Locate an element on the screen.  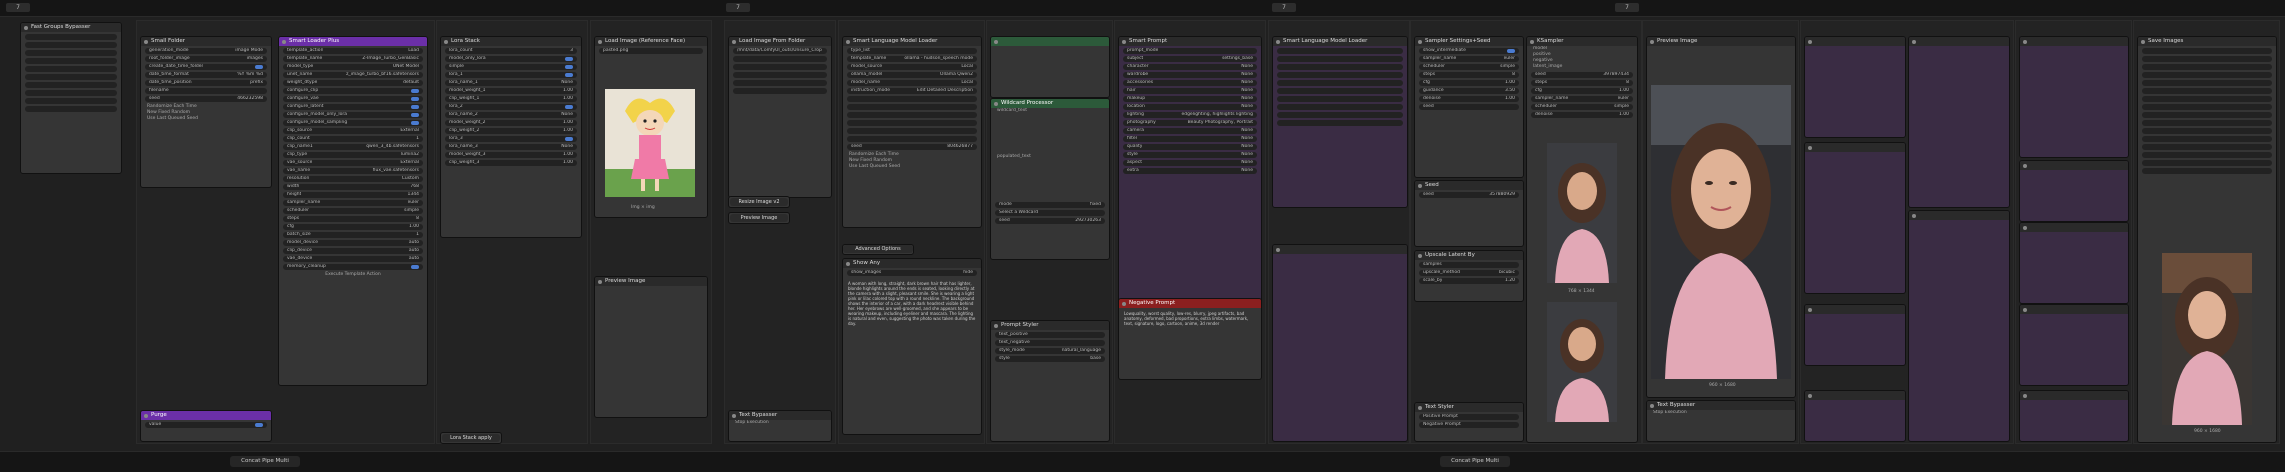
node-title: Save Images is located at coordinates (2207, 41).